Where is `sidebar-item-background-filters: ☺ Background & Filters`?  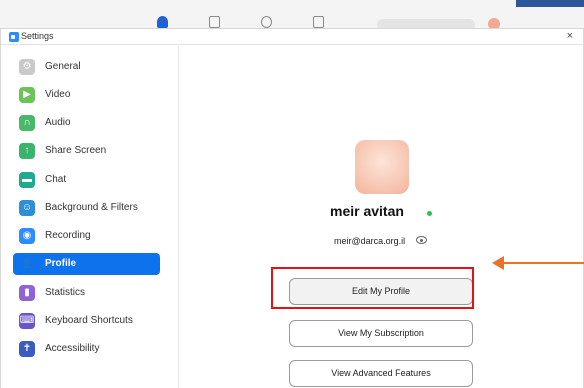
sidebar-item-background-filters: ☺ Background & Filters is located at coordinates (86, 208).